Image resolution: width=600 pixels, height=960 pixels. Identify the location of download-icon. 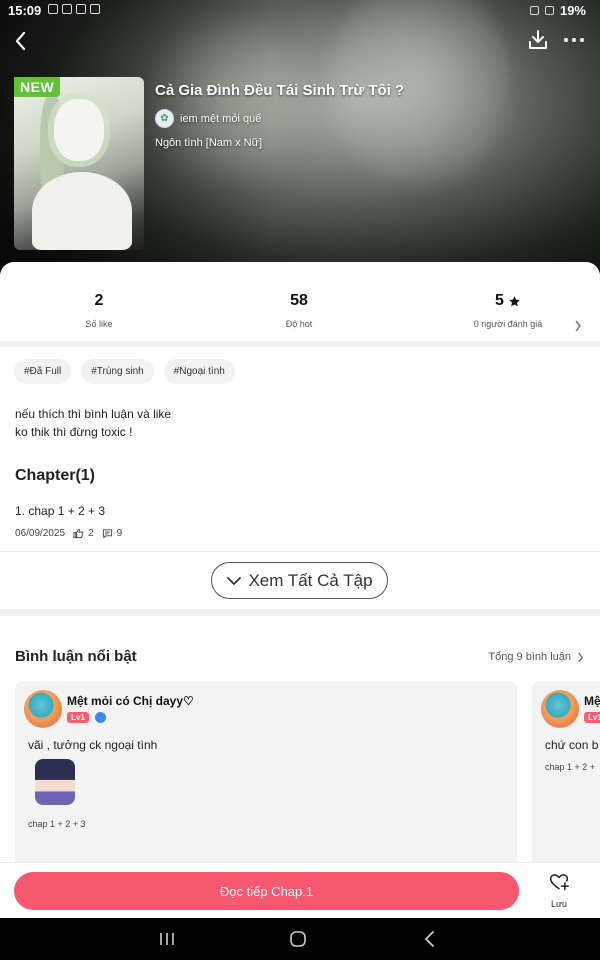
(538, 39).